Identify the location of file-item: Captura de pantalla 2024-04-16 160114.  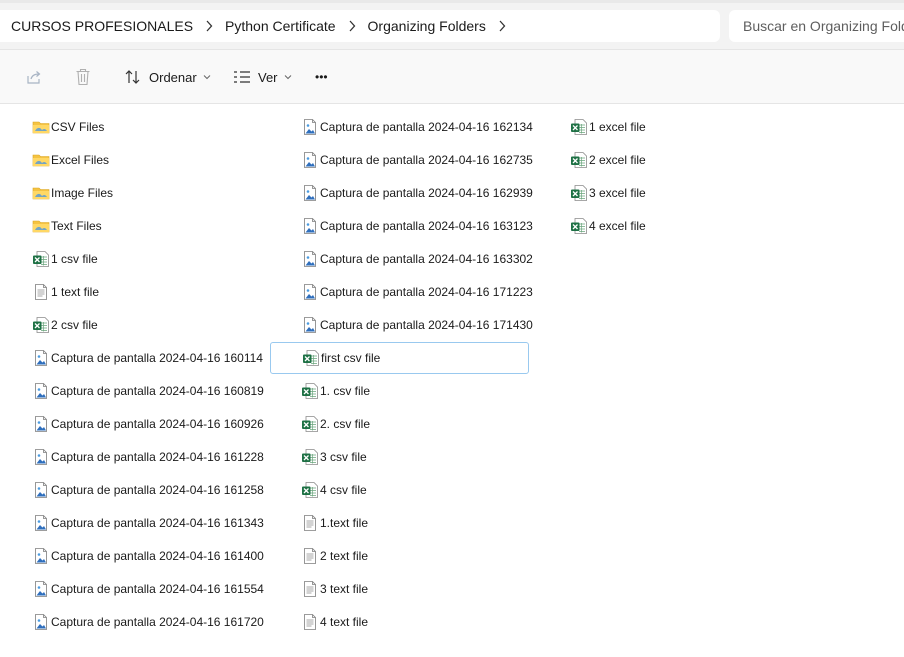
(151, 358).